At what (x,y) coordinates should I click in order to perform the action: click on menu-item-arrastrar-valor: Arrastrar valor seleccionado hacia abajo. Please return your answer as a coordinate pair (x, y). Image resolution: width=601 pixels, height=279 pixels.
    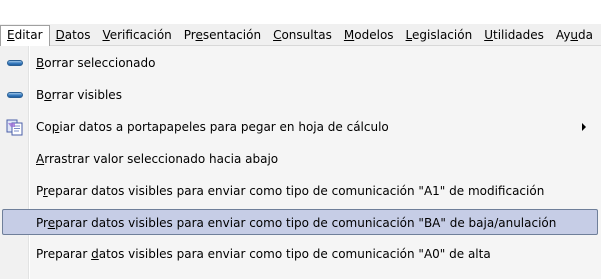
    Looking at the image, I should click on (300, 159).